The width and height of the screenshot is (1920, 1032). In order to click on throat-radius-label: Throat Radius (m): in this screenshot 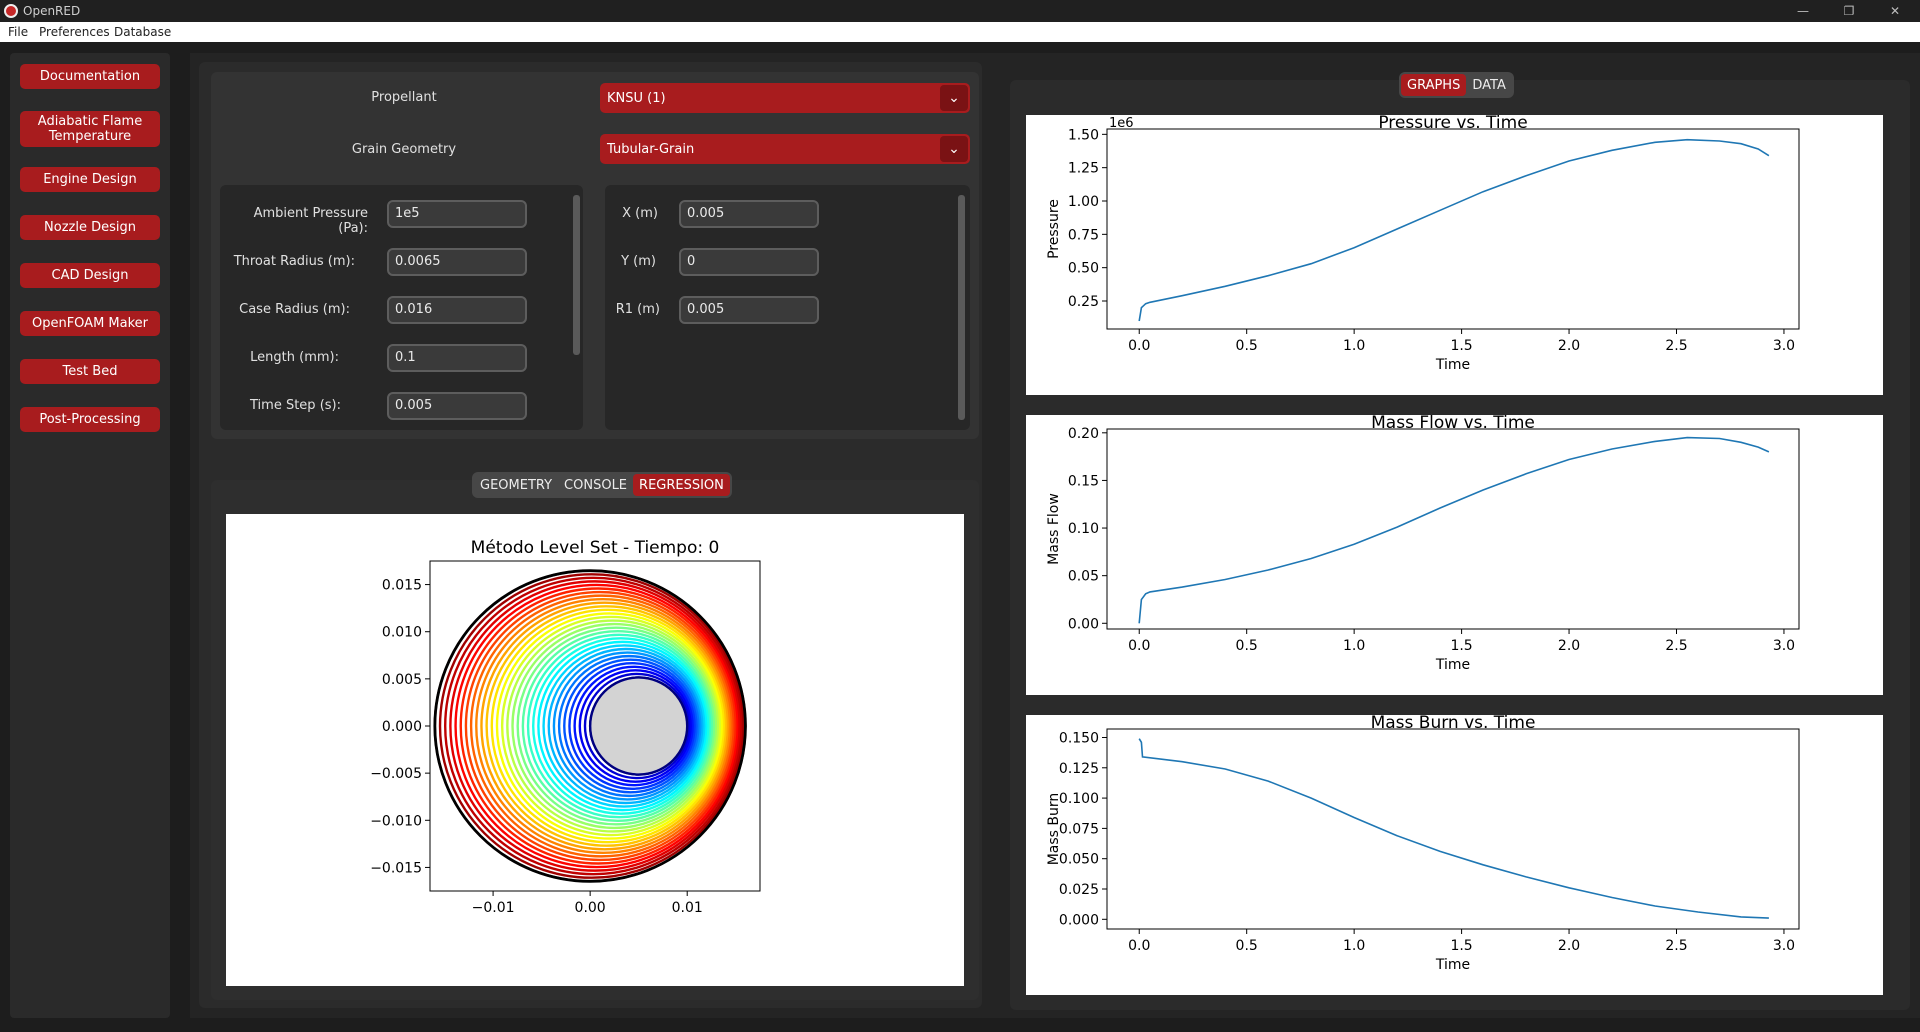, I will do `click(294, 261)`.